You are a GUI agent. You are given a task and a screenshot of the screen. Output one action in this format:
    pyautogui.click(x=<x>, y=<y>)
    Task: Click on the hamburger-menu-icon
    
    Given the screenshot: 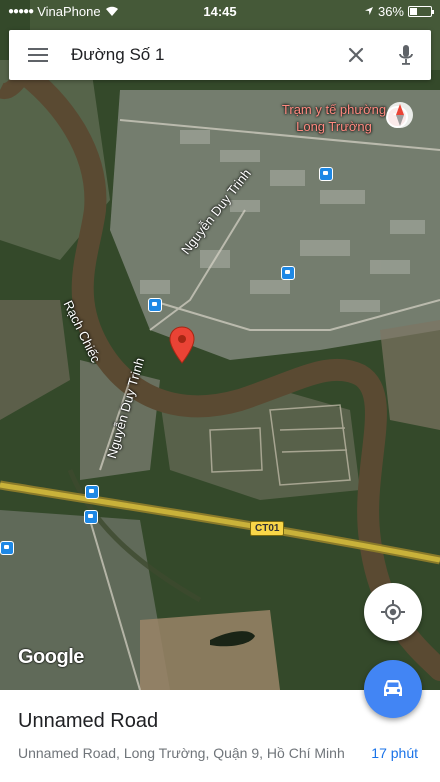 What is the action you would take?
    pyautogui.click(x=38, y=55)
    